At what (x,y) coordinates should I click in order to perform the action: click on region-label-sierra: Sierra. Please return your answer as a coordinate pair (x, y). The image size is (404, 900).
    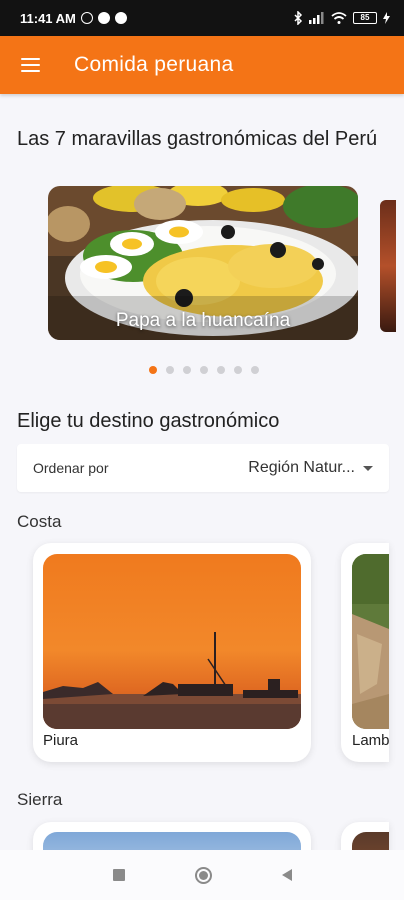
    Looking at the image, I should click on (40, 799).